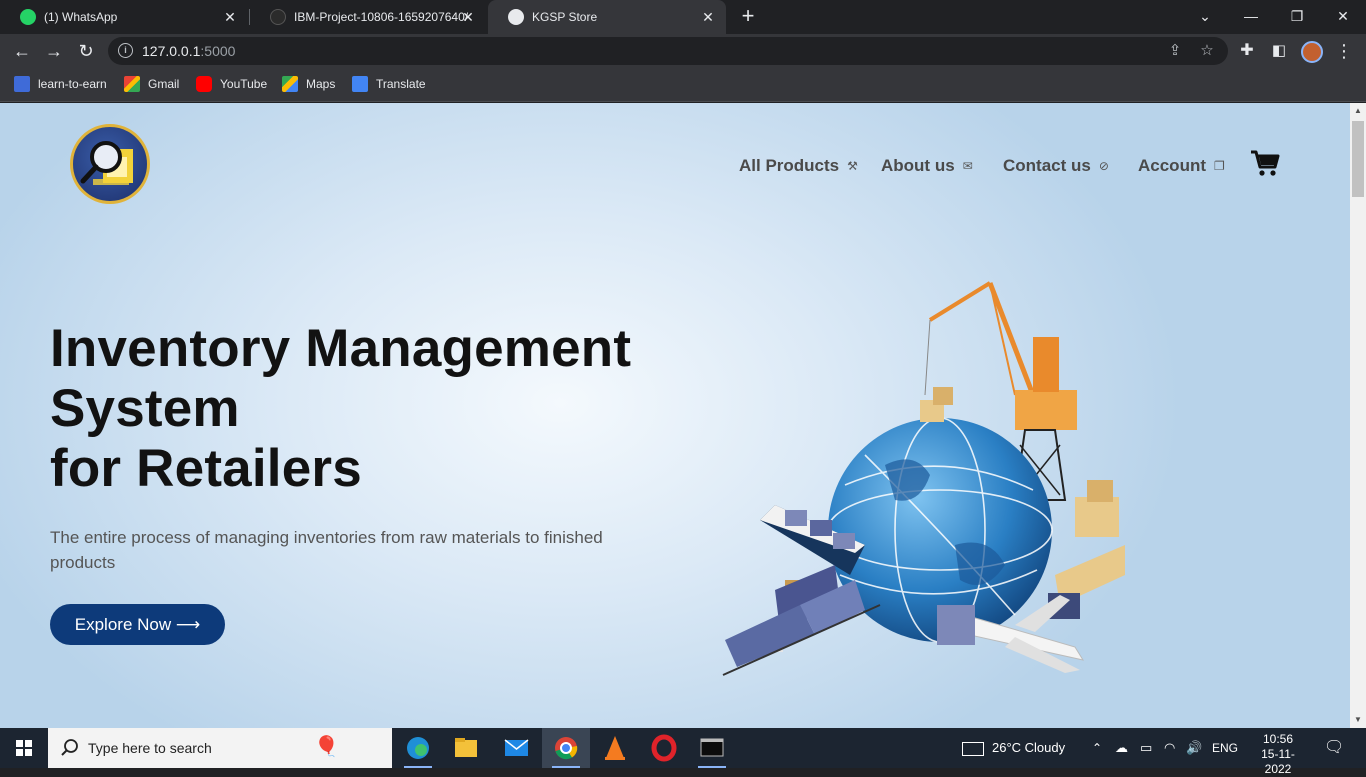 The height and width of the screenshot is (777, 1366). I want to click on scrollbar-thumb, so click(1358, 159).